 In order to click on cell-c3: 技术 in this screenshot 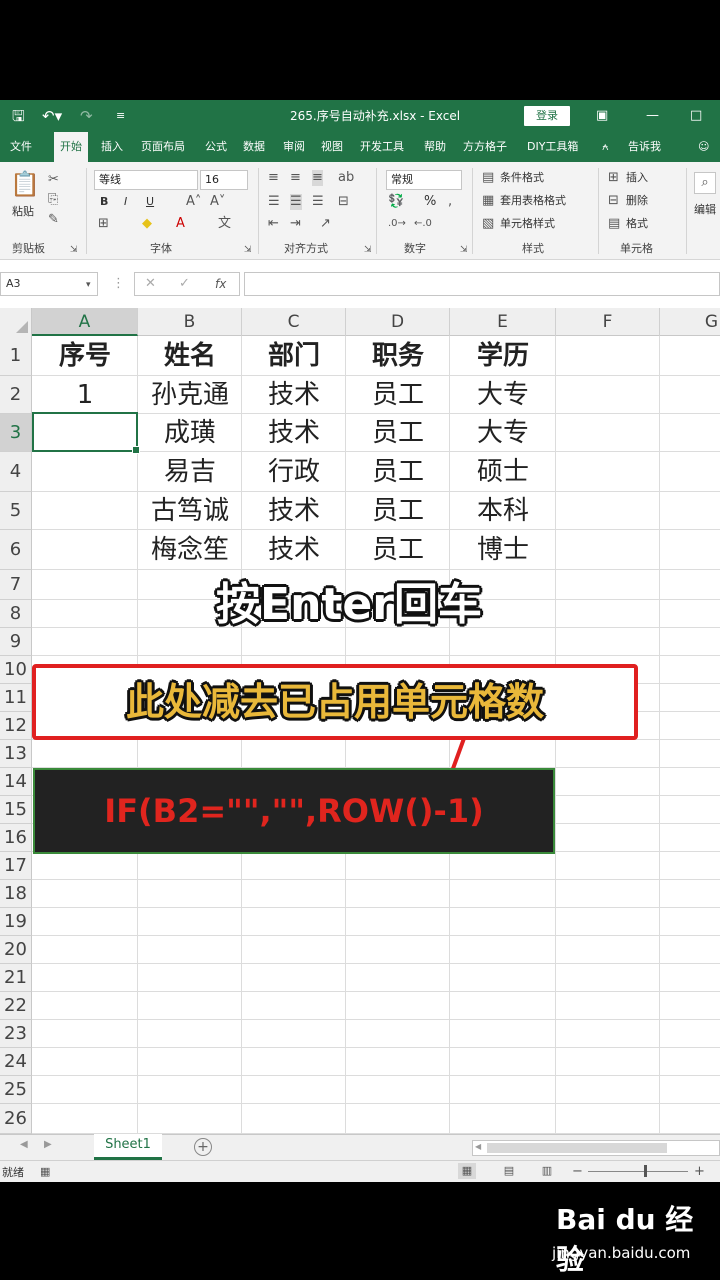, I will do `click(294, 433)`.